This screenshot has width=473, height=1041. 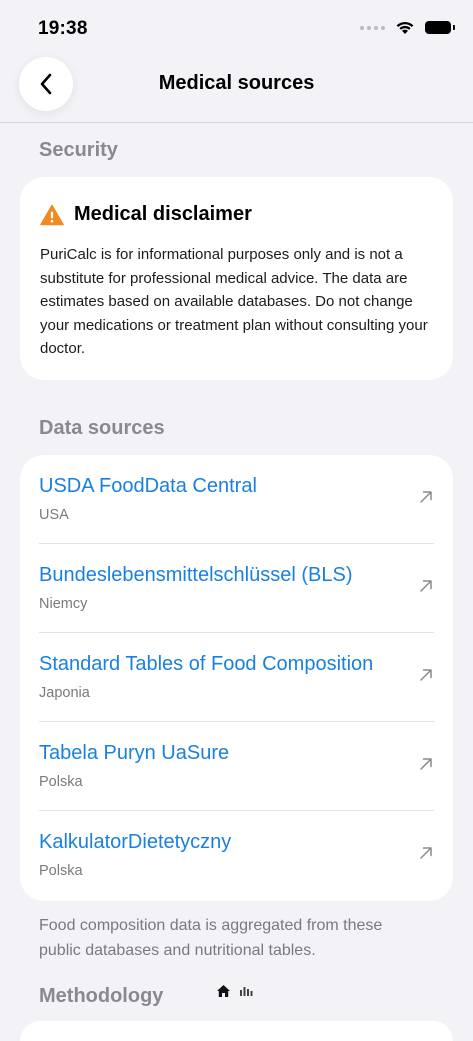 What do you see at coordinates (63, 28) in the screenshot?
I see `status-time: 19:38` at bounding box center [63, 28].